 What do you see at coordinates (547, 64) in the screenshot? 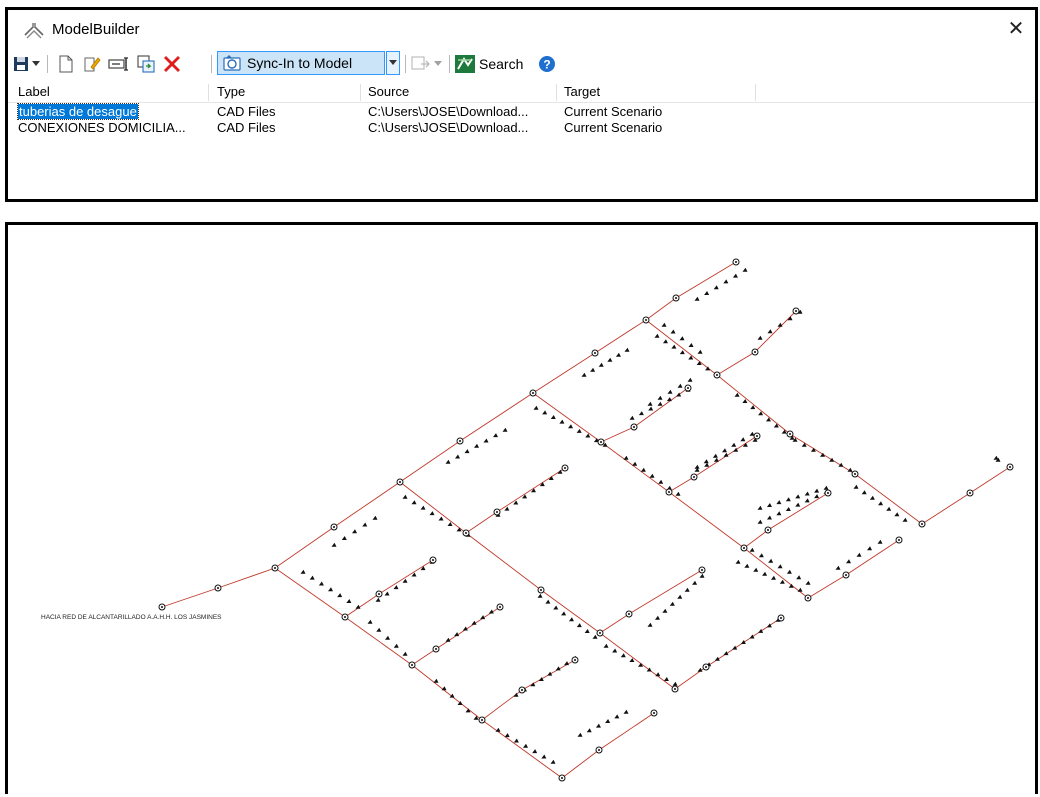
I see `help-button: ?` at bounding box center [547, 64].